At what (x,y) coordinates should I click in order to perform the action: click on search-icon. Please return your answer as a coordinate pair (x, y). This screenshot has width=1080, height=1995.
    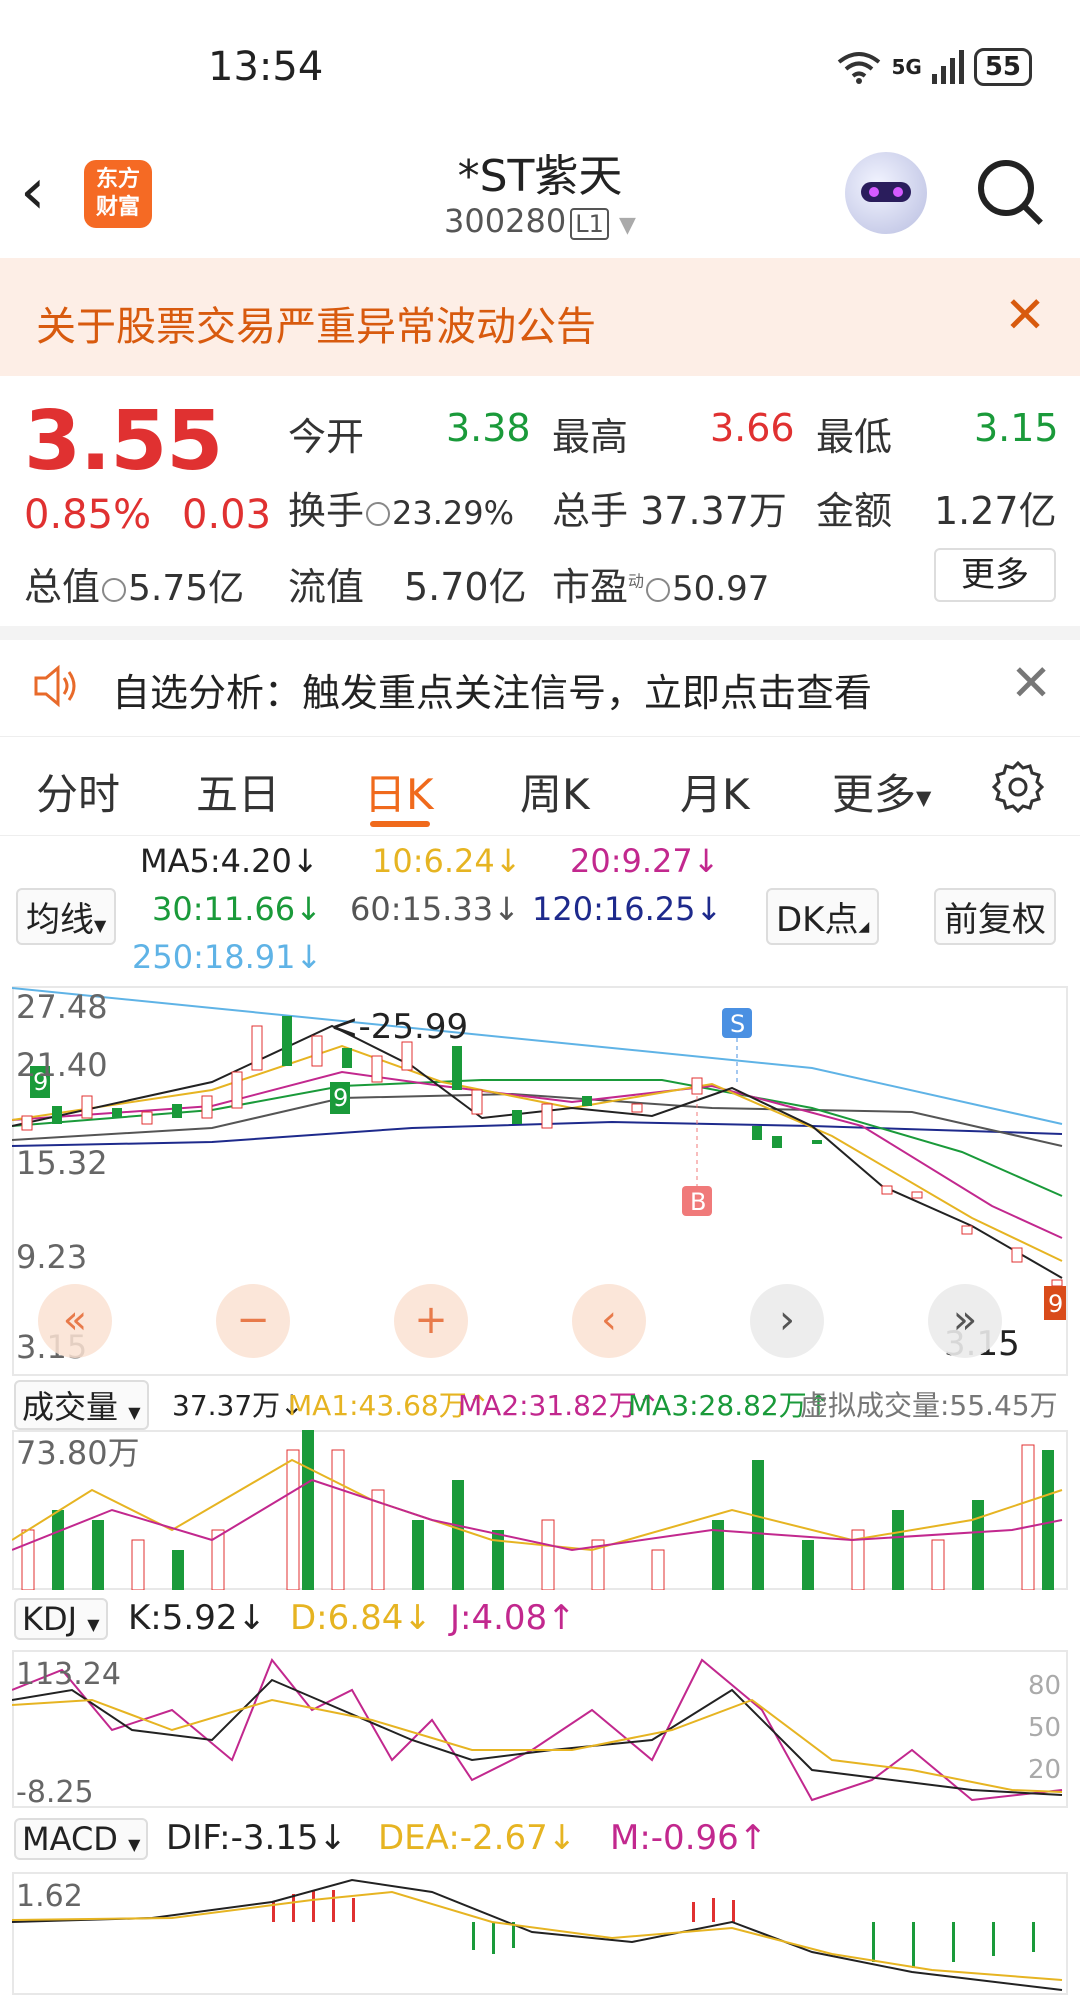
    Looking at the image, I should click on (1006, 188).